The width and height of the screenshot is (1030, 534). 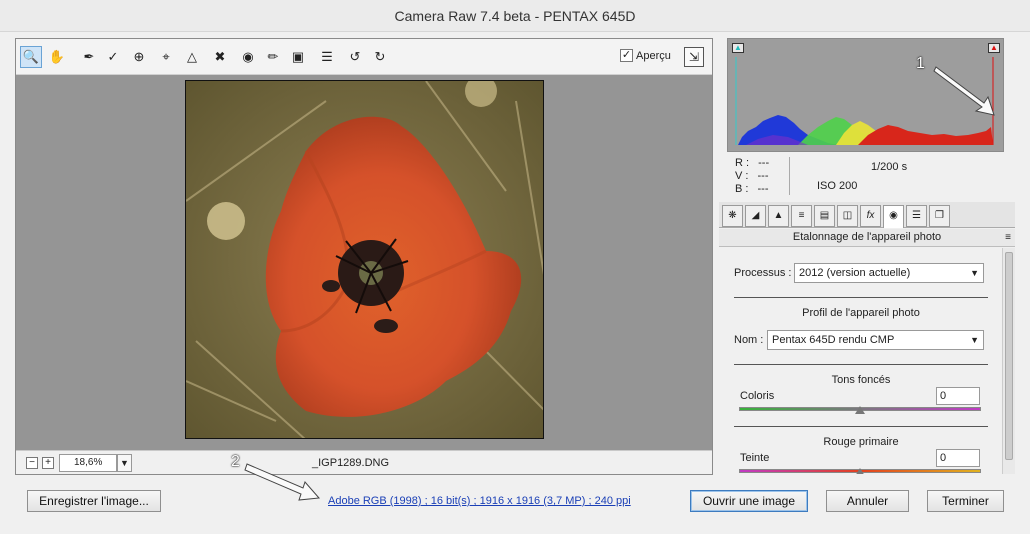 I want to click on iso-value: ISO 200, so click(x=837, y=186).